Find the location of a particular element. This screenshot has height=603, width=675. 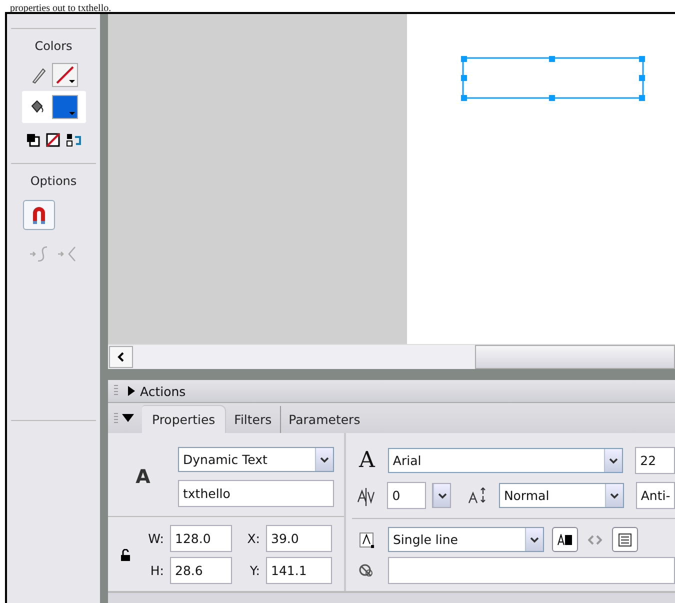

panel-tab: Filters is located at coordinates (253, 420).